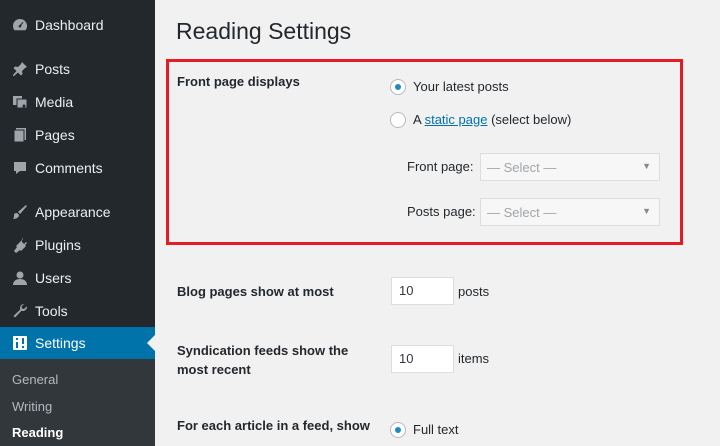  Describe the element at coordinates (37, 432) in the screenshot. I see `submenu-item-reading: Reading` at that location.